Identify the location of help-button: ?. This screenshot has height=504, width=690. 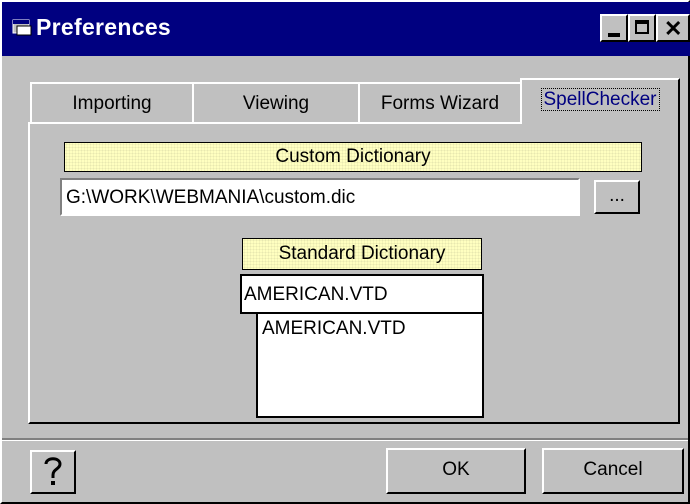
(53, 472).